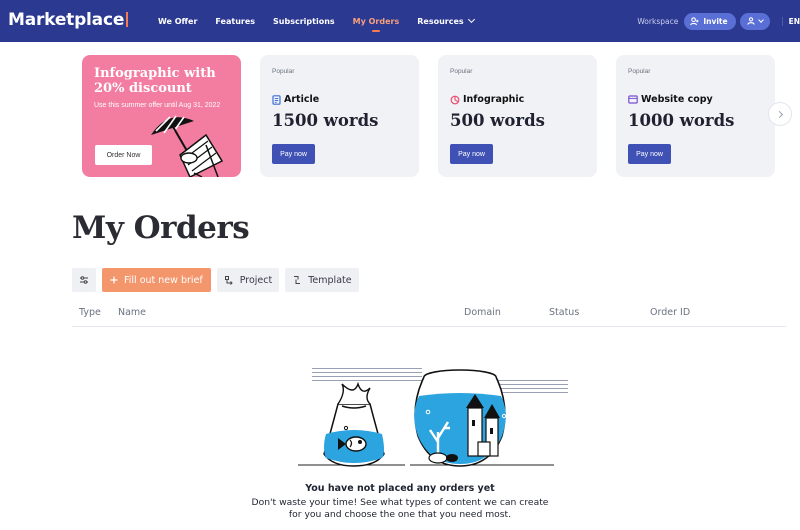  What do you see at coordinates (681, 120) in the screenshot?
I see `card-word-count: 1000 words` at bounding box center [681, 120].